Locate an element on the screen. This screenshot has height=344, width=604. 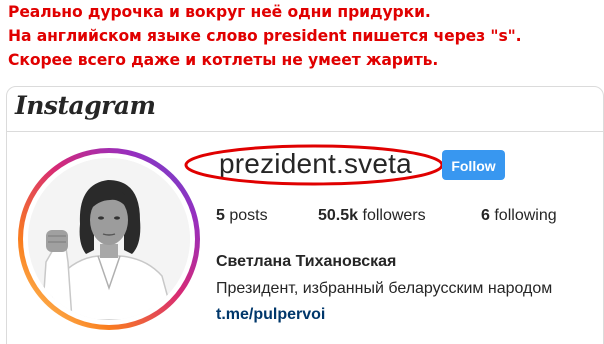
profile-link: t.me/pulpervoi is located at coordinates (270, 315).